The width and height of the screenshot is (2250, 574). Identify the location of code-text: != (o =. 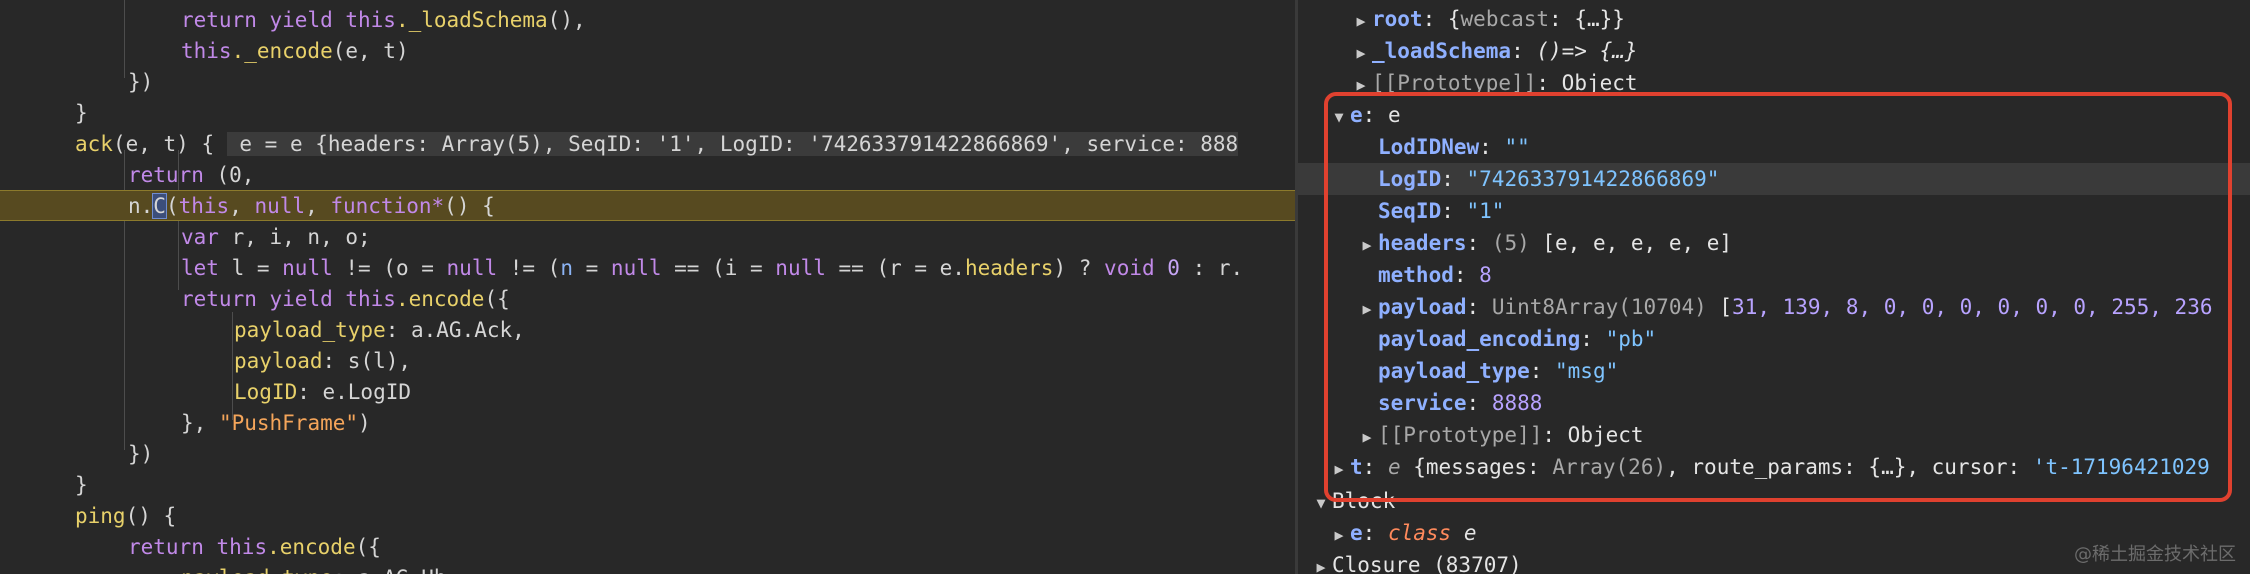
(389, 268).